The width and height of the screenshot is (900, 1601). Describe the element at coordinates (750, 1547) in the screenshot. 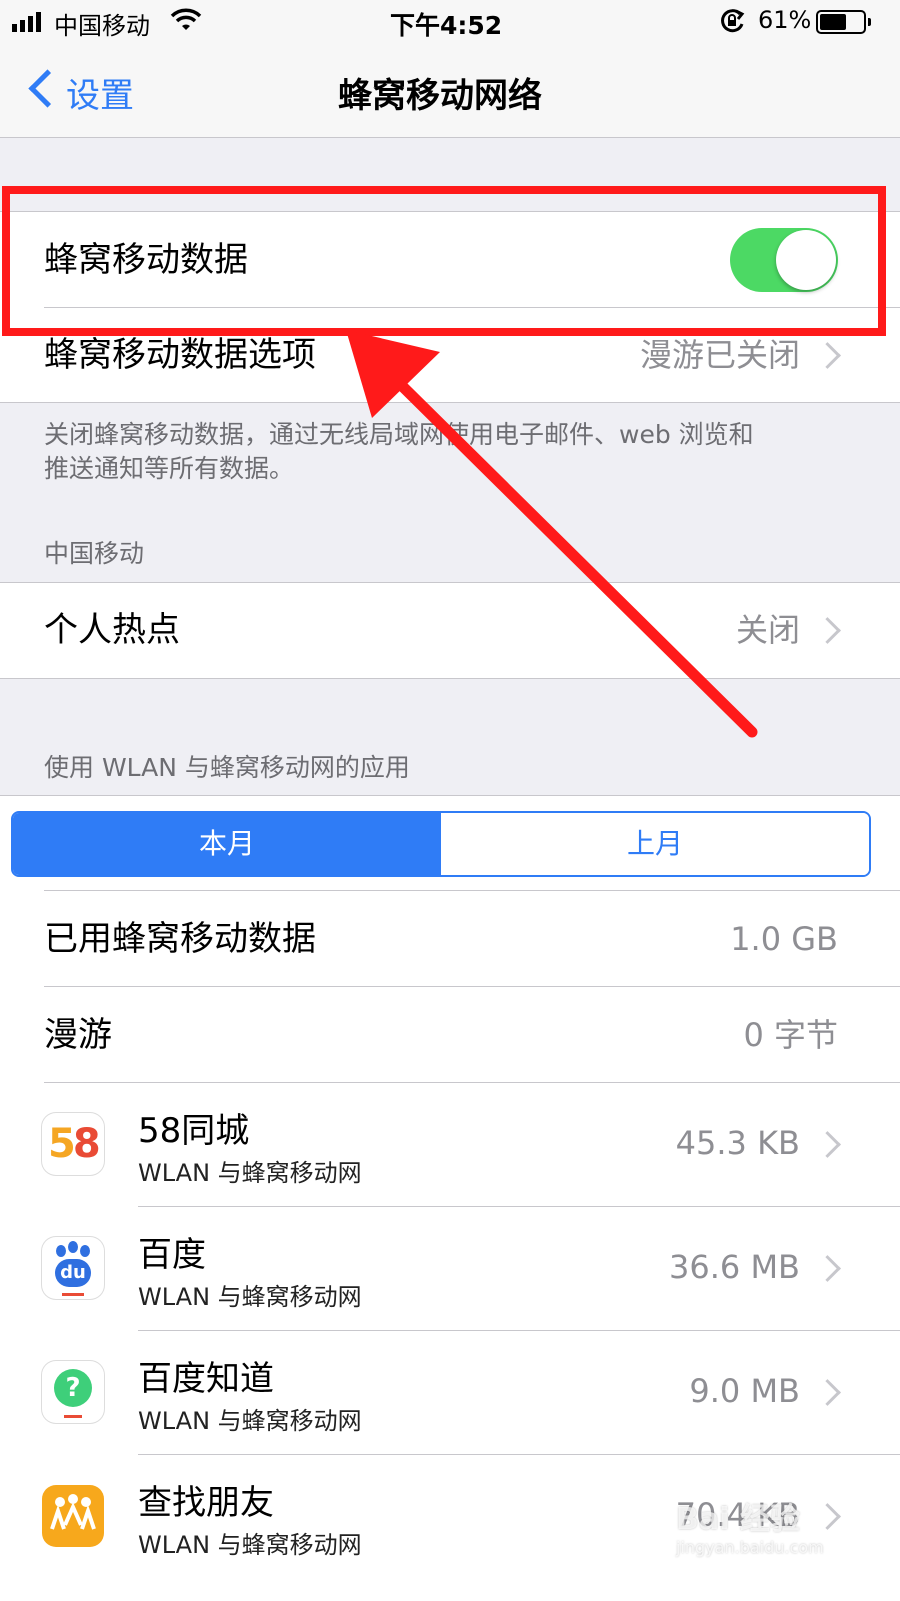

I see `watermark-line2: jingyan.baidu.com` at that location.